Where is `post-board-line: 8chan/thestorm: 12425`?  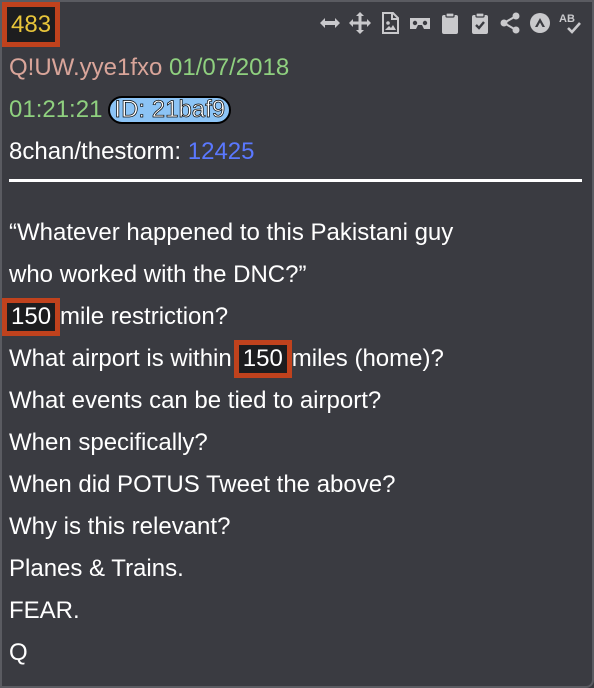 post-board-line: 8chan/thestorm: 12425 is located at coordinates (132, 152).